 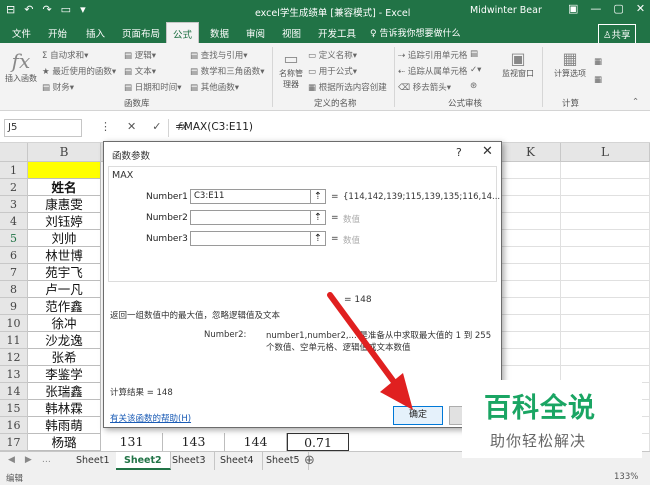 What do you see at coordinates (143, 461) in the screenshot?
I see `sheet-tab-sheet2: Sheet2` at bounding box center [143, 461].